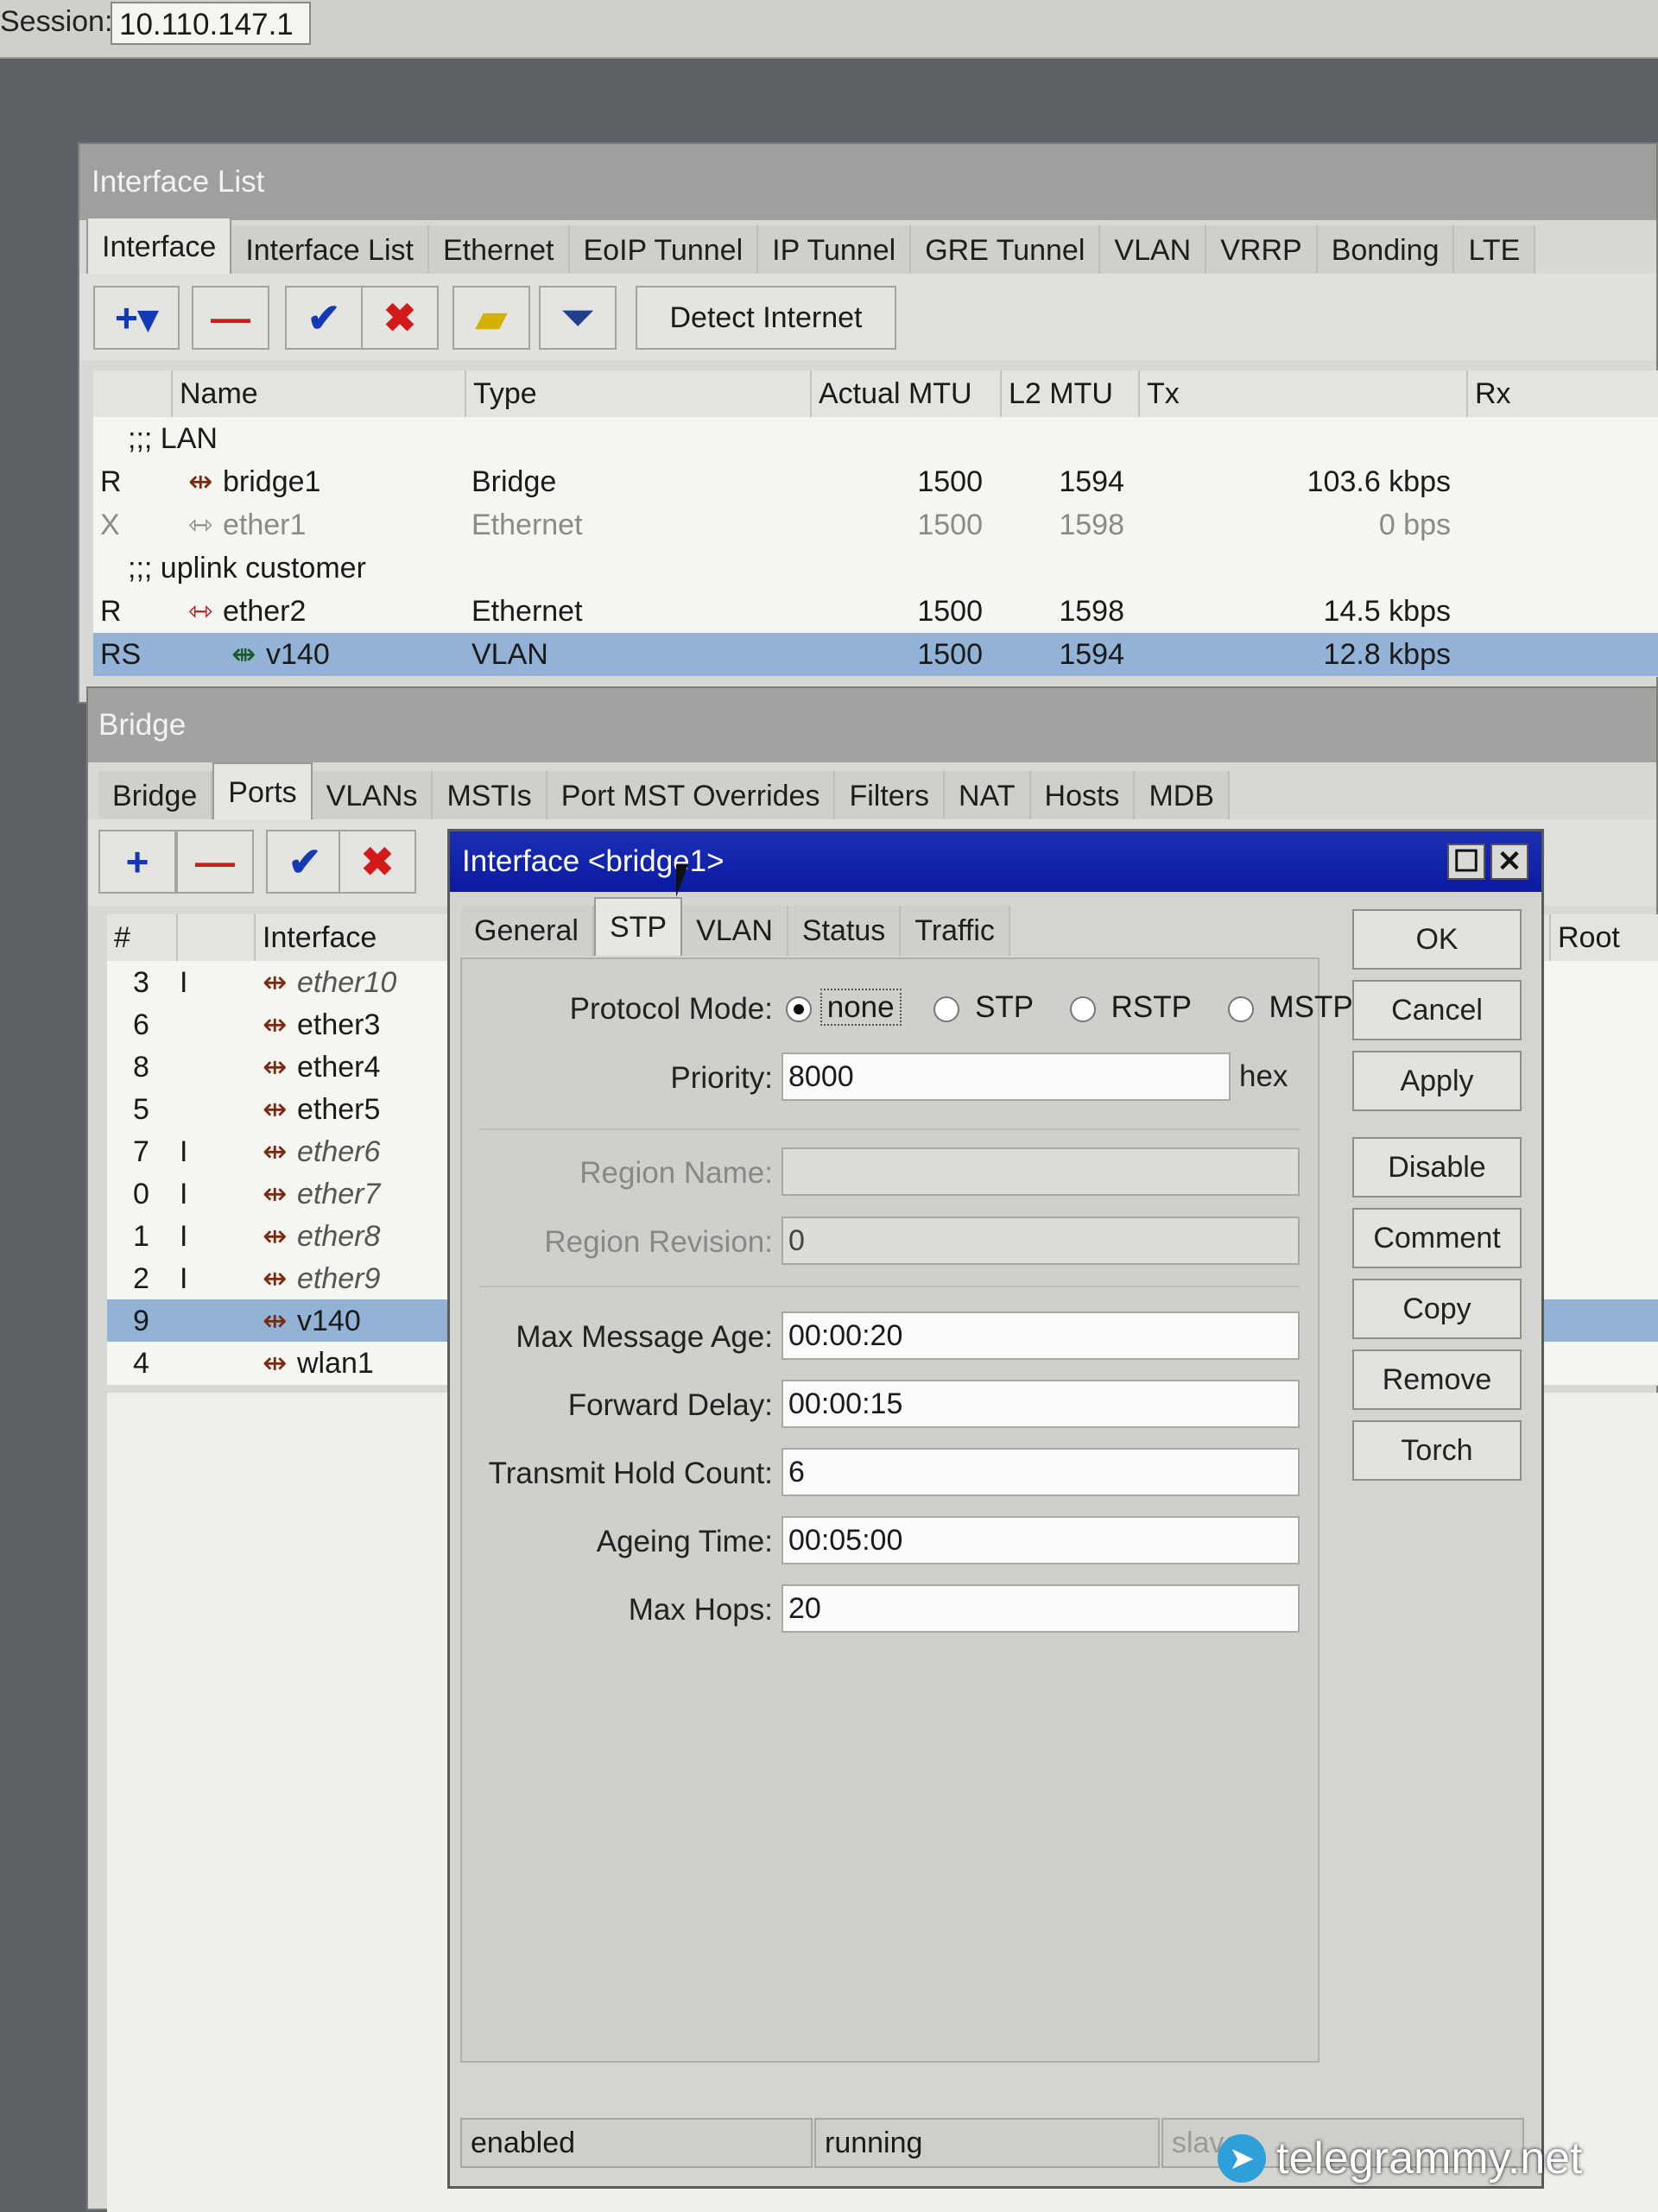 The height and width of the screenshot is (2212, 1658). What do you see at coordinates (1041, 1241) in the screenshot?
I see `region-revision-input: 0` at bounding box center [1041, 1241].